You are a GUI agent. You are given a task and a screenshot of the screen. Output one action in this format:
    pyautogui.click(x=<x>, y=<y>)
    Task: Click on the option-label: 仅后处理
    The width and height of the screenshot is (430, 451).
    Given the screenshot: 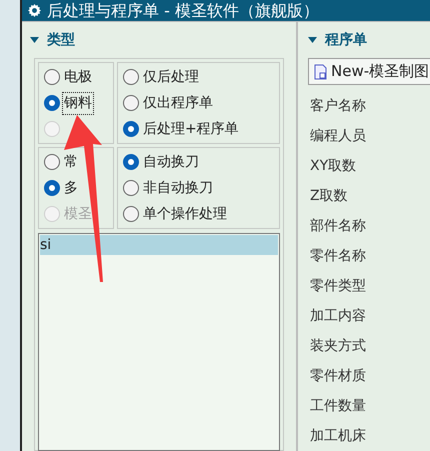 What is the action you would take?
    pyautogui.click(x=171, y=77)
    